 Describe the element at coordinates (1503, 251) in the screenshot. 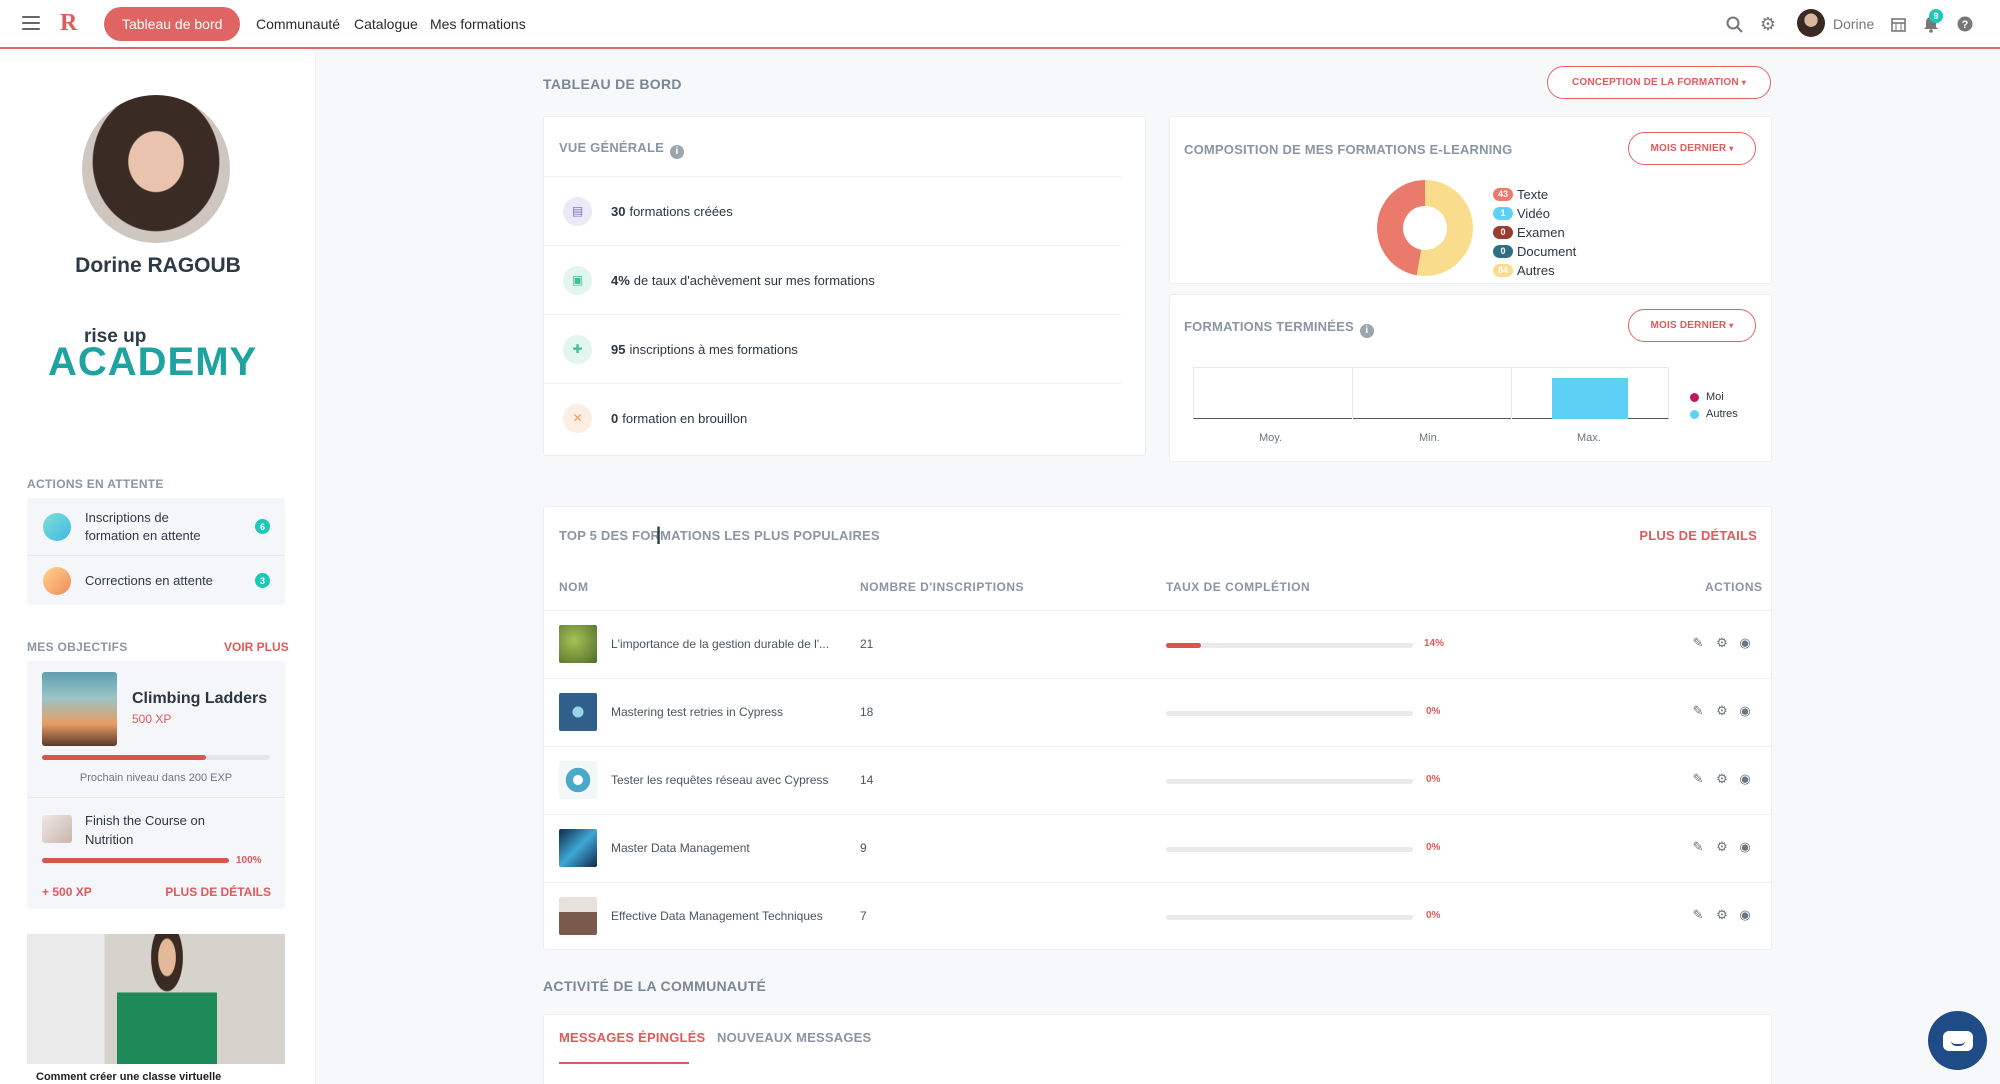

I see `legend-count: 0` at that location.